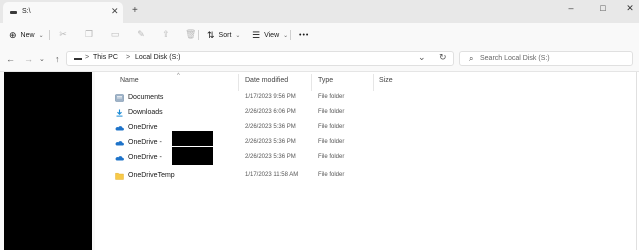 The image size is (639, 250). Describe the element at coordinates (151, 175) in the screenshot. I see `file-name: OneDriveTemp` at that location.